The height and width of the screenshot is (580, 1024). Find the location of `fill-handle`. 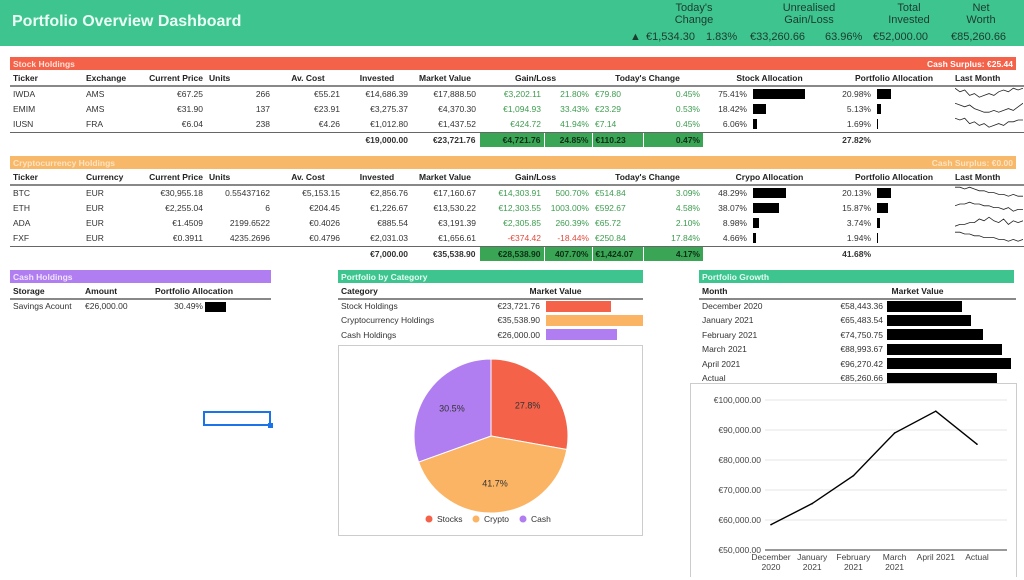

fill-handle is located at coordinates (270, 425).